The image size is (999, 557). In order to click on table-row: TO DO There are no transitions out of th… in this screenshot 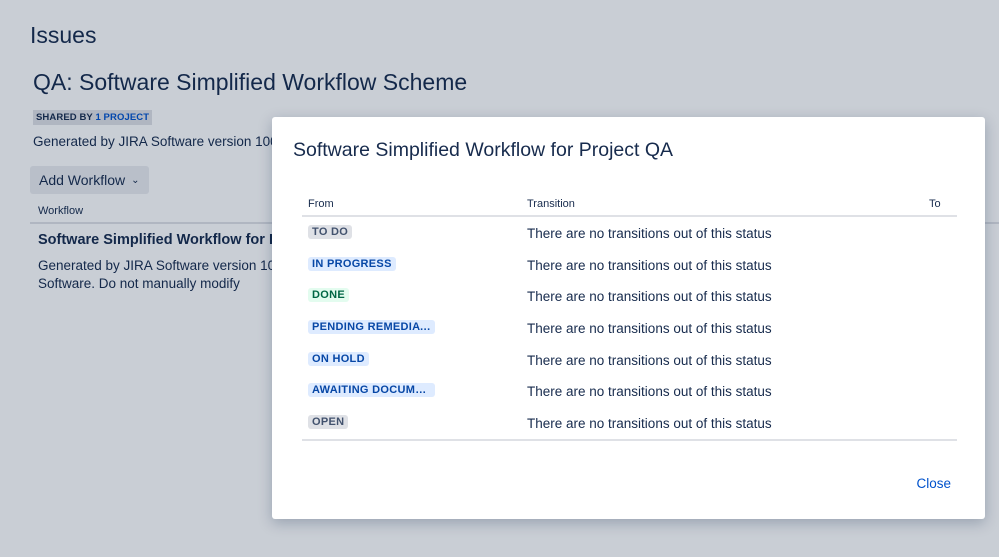, I will do `click(629, 233)`.